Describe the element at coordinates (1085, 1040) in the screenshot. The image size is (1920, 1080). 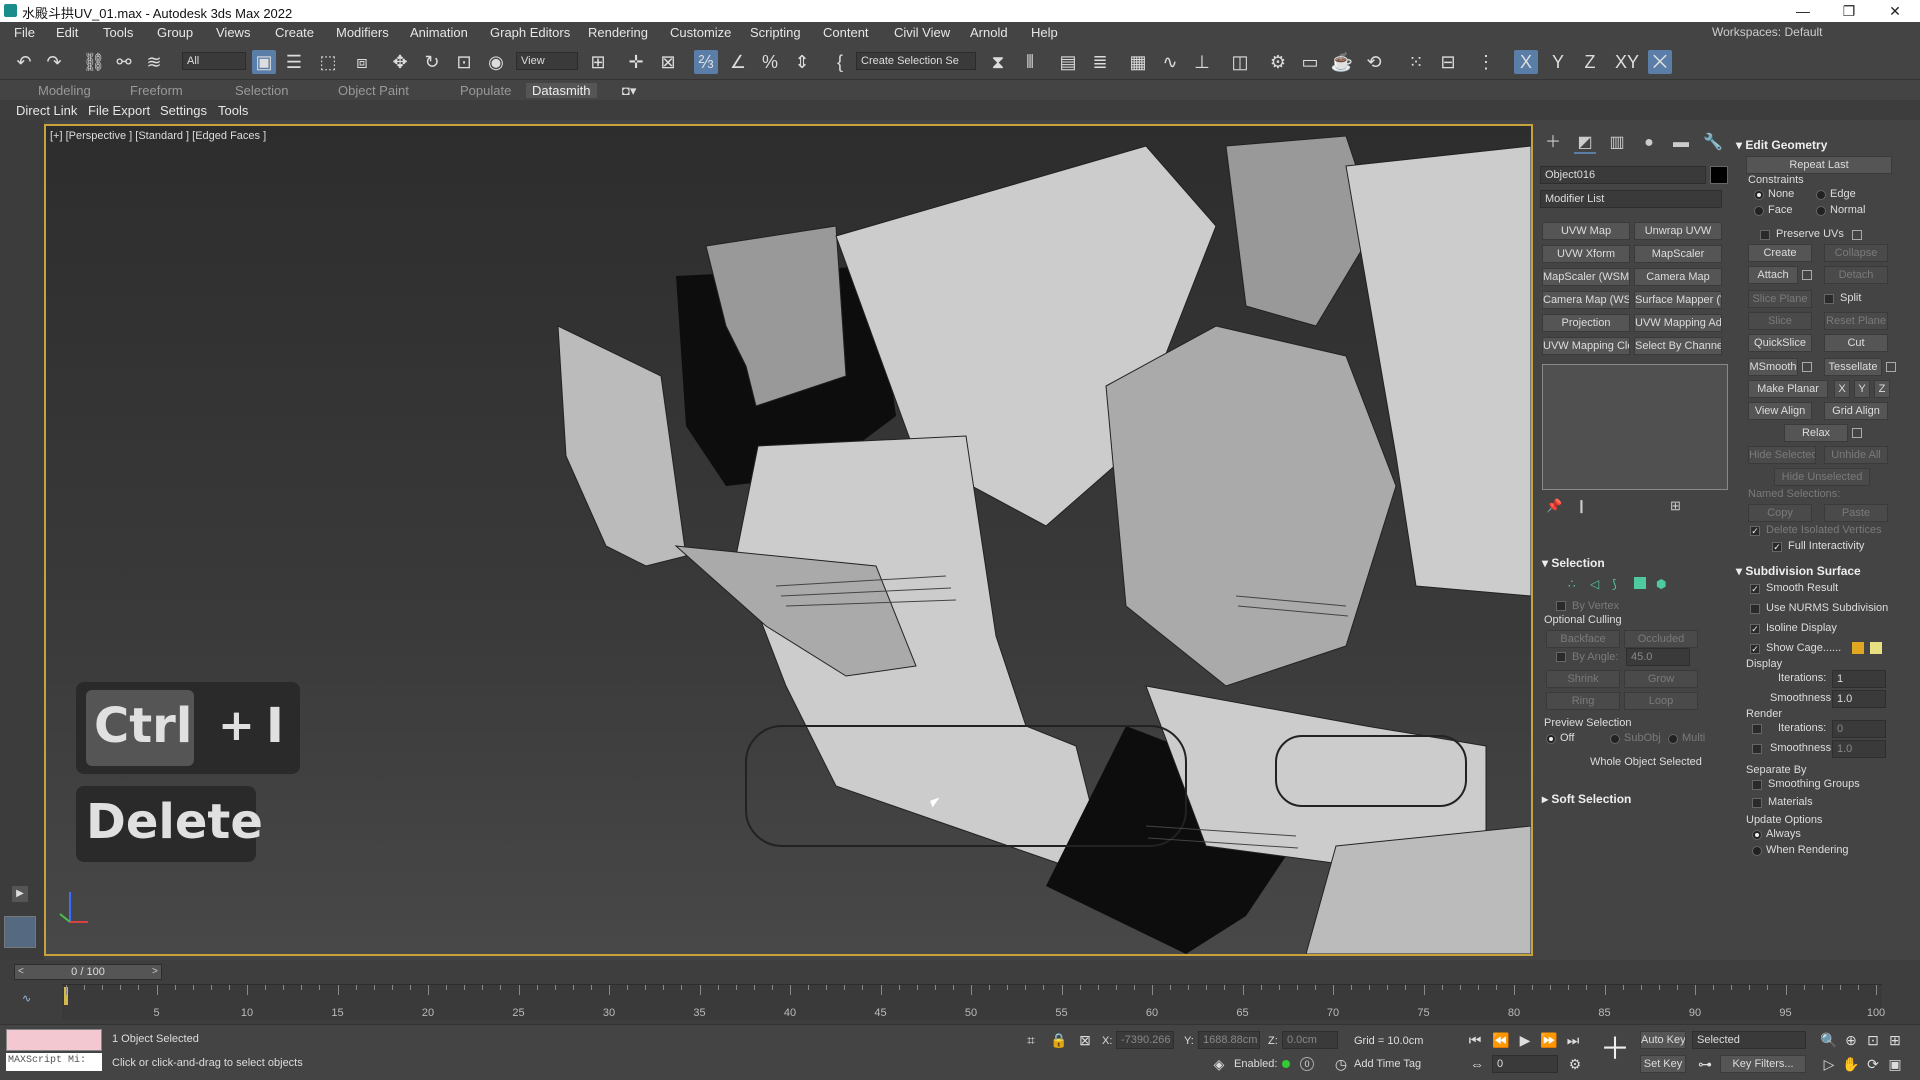
I see `absolute-mode-icon: ⊠` at that location.